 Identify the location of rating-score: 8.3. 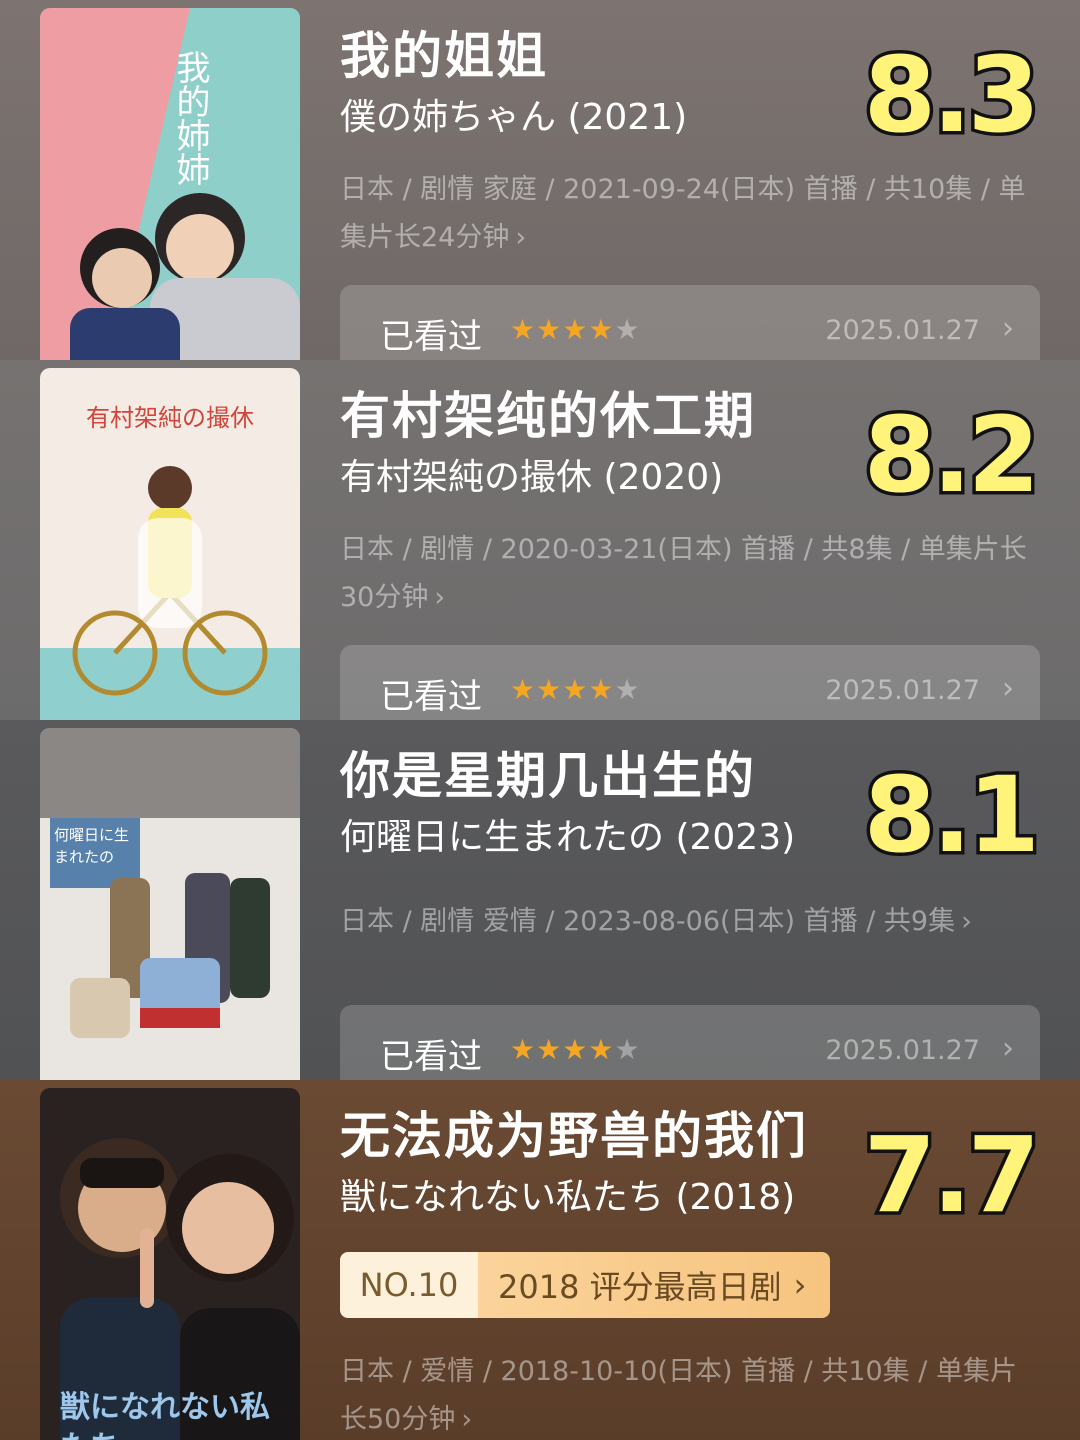
(951, 95).